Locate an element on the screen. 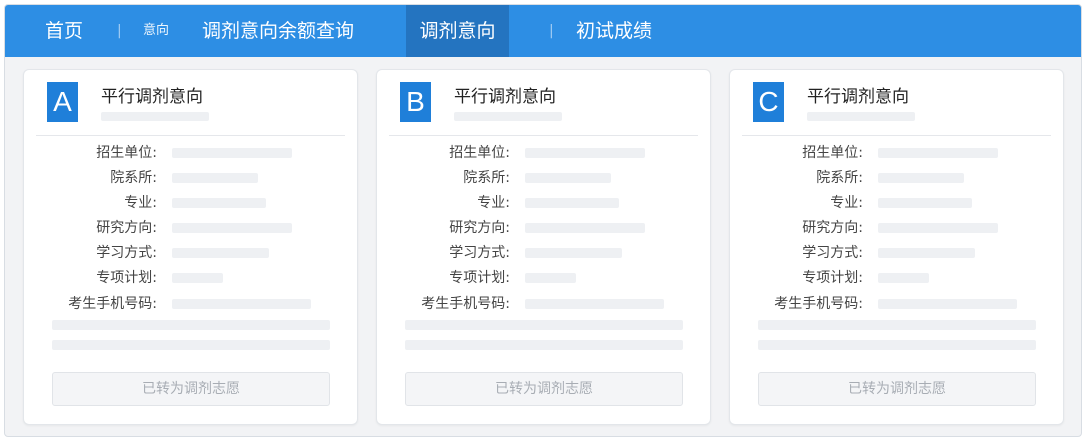 The width and height of the screenshot is (1086, 441). nav-preliminary-score-link: 初试成绩 is located at coordinates (614, 31).